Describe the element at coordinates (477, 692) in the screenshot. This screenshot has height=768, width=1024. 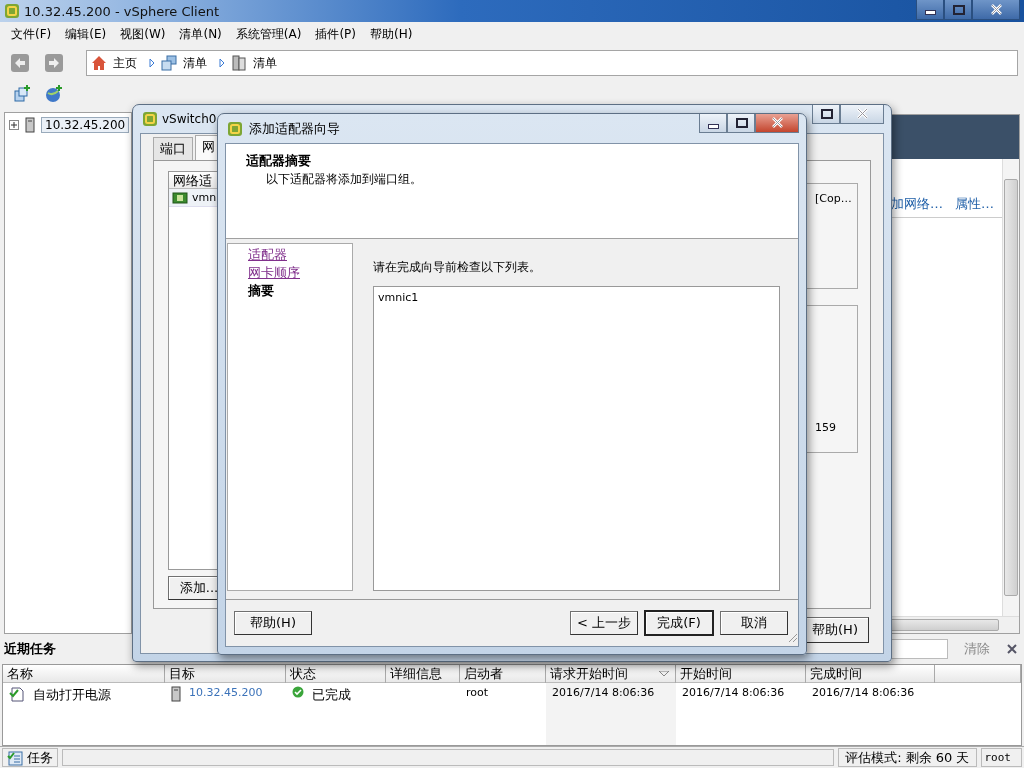
I see `table-cell: root` at that location.